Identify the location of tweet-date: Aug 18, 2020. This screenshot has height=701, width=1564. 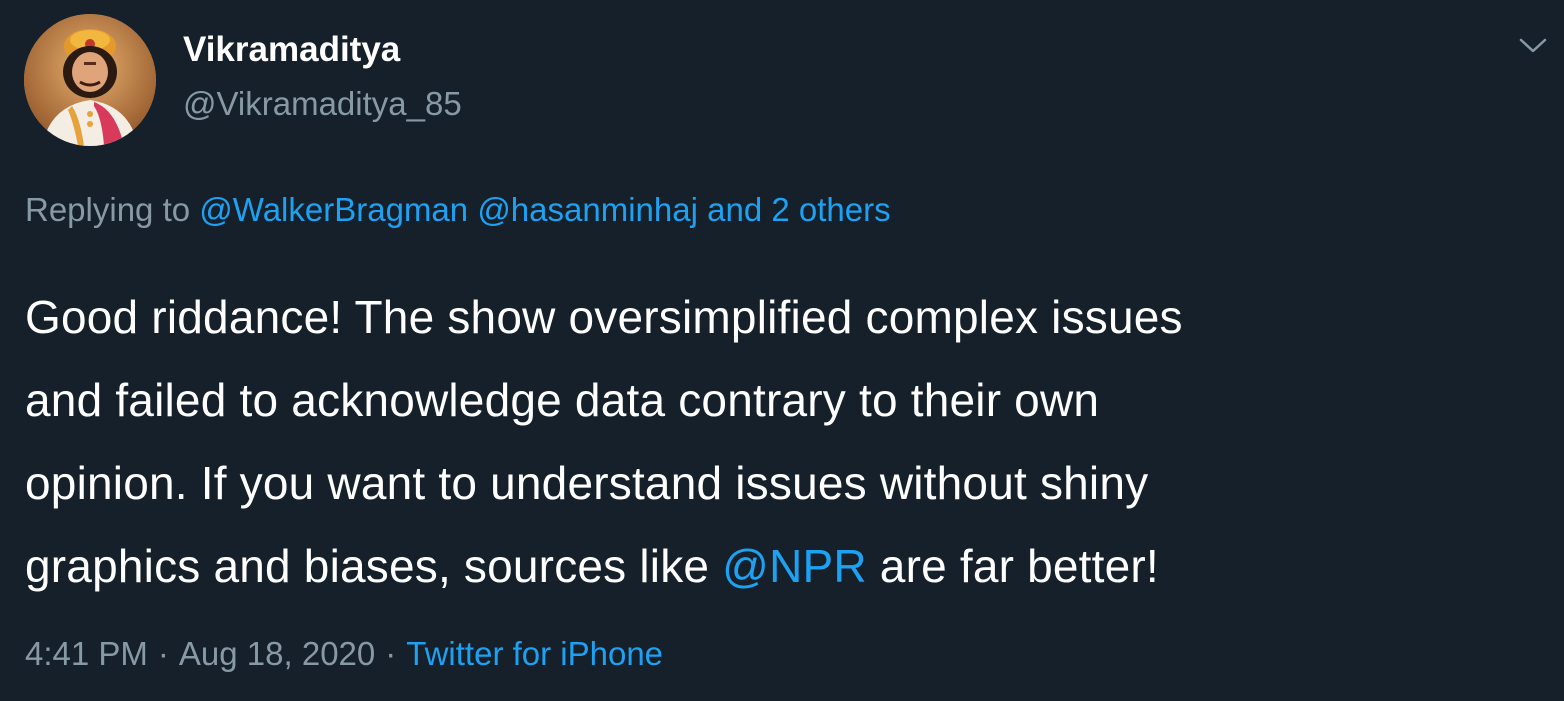
(277, 653).